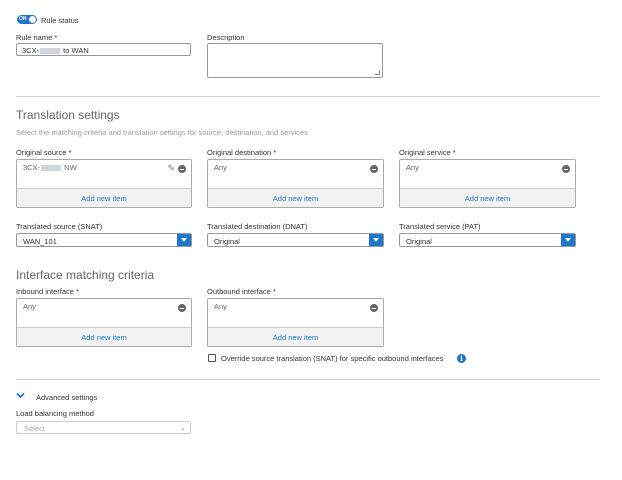 The width and height of the screenshot is (622, 480). What do you see at coordinates (103, 427) in the screenshot?
I see `load-balancing-select: Select ⌄` at bounding box center [103, 427].